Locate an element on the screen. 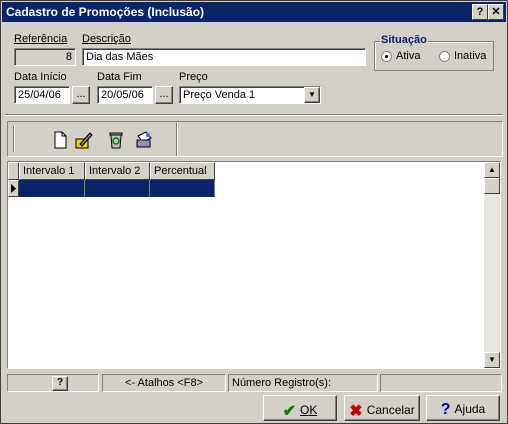  help-button: ? Ajuda is located at coordinates (463, 408).